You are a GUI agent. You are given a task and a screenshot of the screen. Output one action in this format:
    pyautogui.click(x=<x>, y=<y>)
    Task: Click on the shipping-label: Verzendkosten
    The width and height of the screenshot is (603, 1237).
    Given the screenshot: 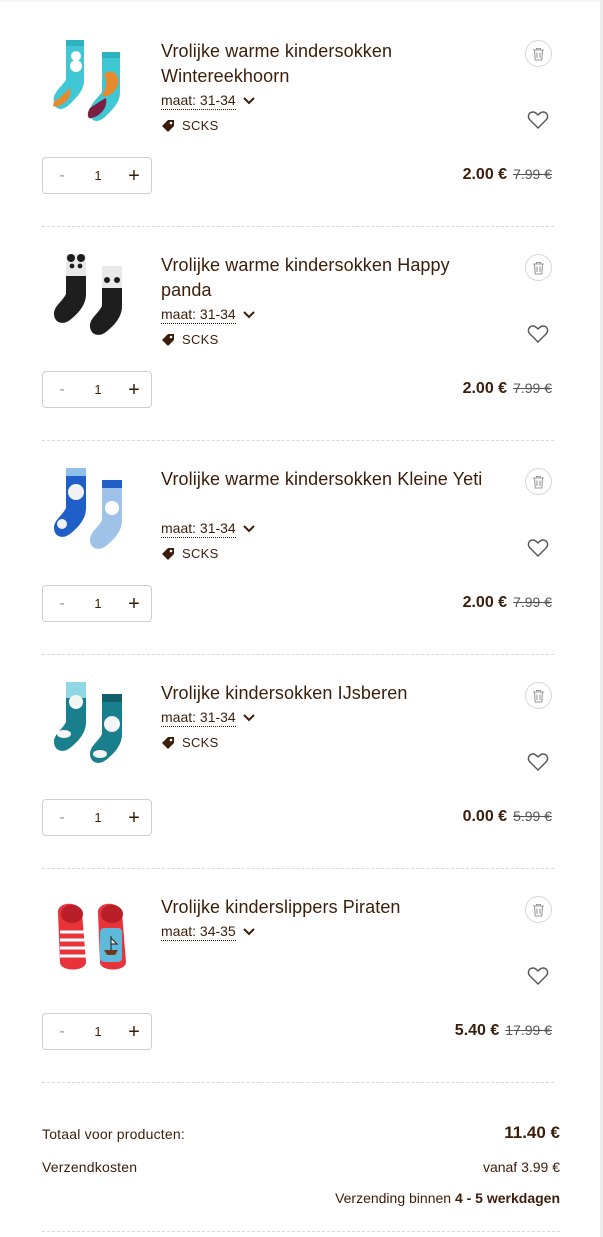 What is the action you would take?
    pyautogui.click(x=90, y=1167)
    